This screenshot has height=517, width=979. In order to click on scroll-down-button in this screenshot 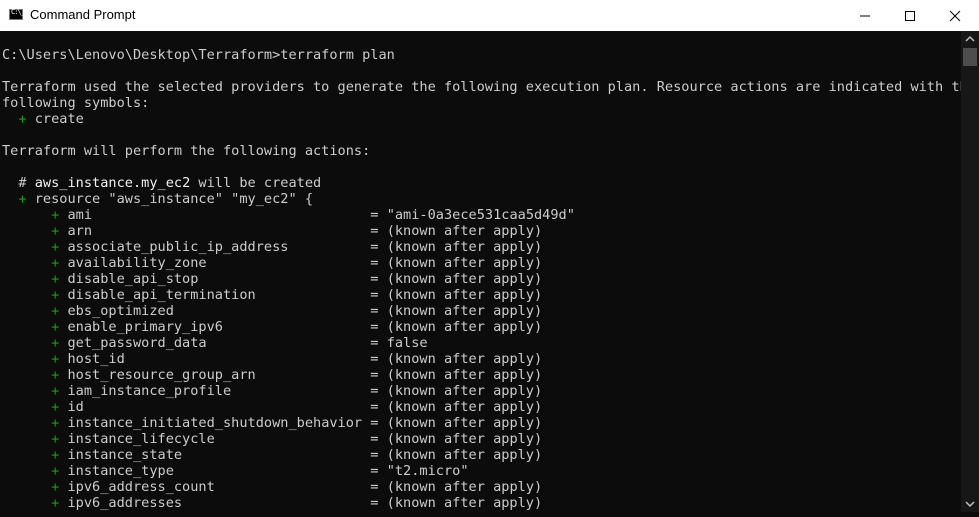, I will do `click(970, 503)`.